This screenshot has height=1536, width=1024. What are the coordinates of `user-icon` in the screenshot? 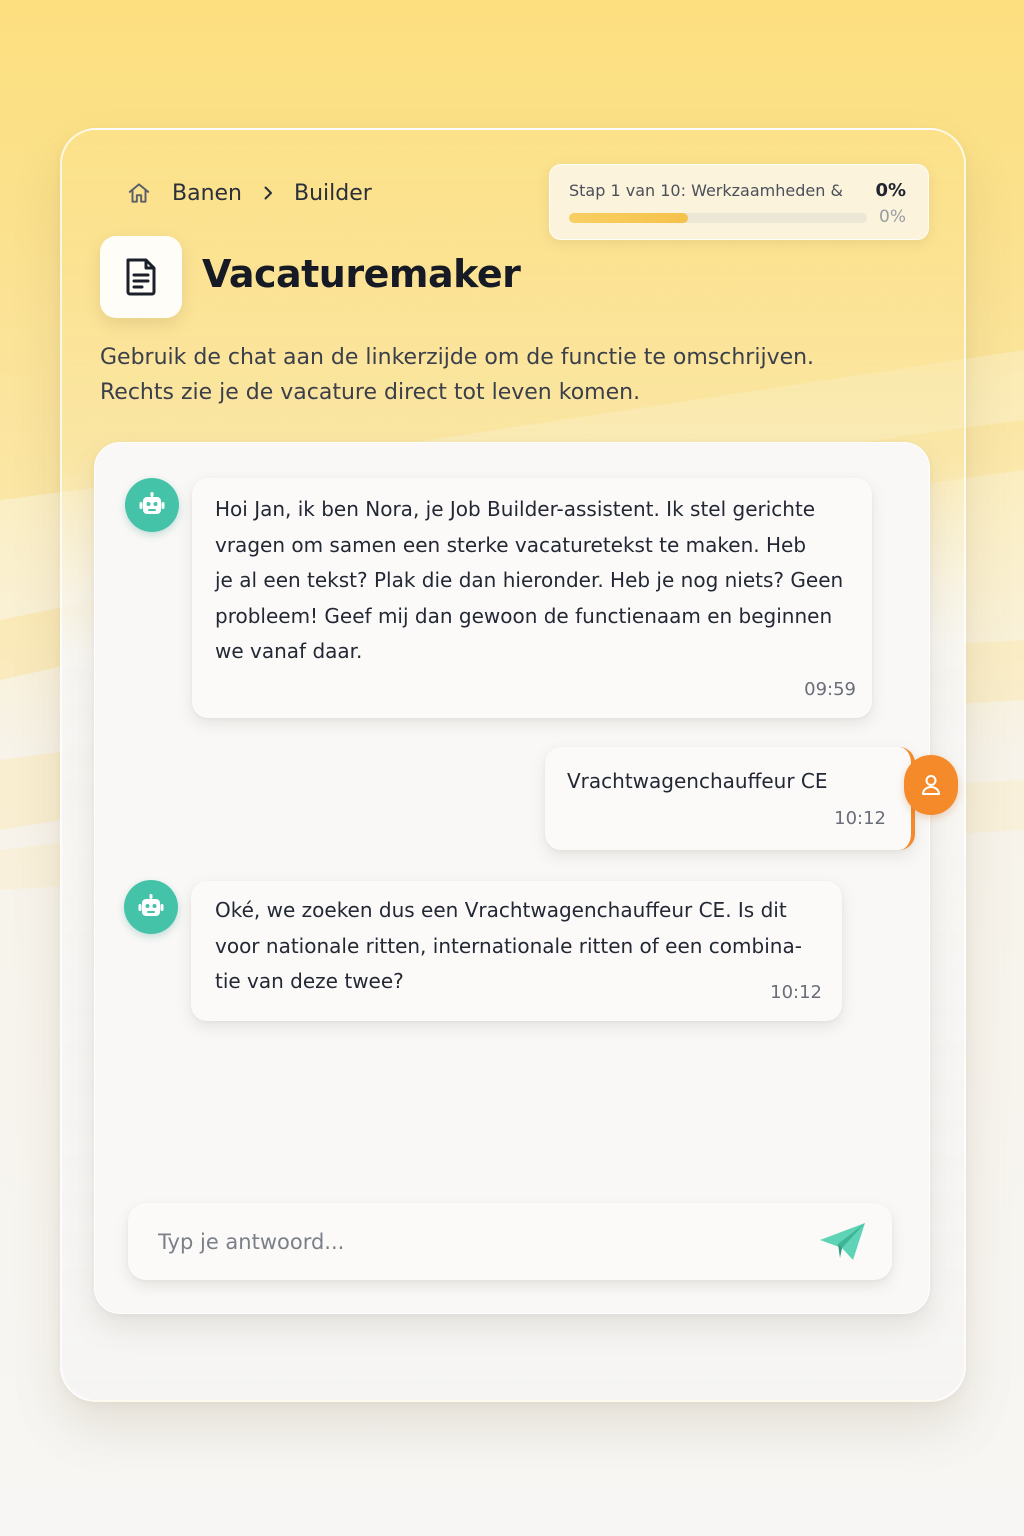 It's located at (931, 785).